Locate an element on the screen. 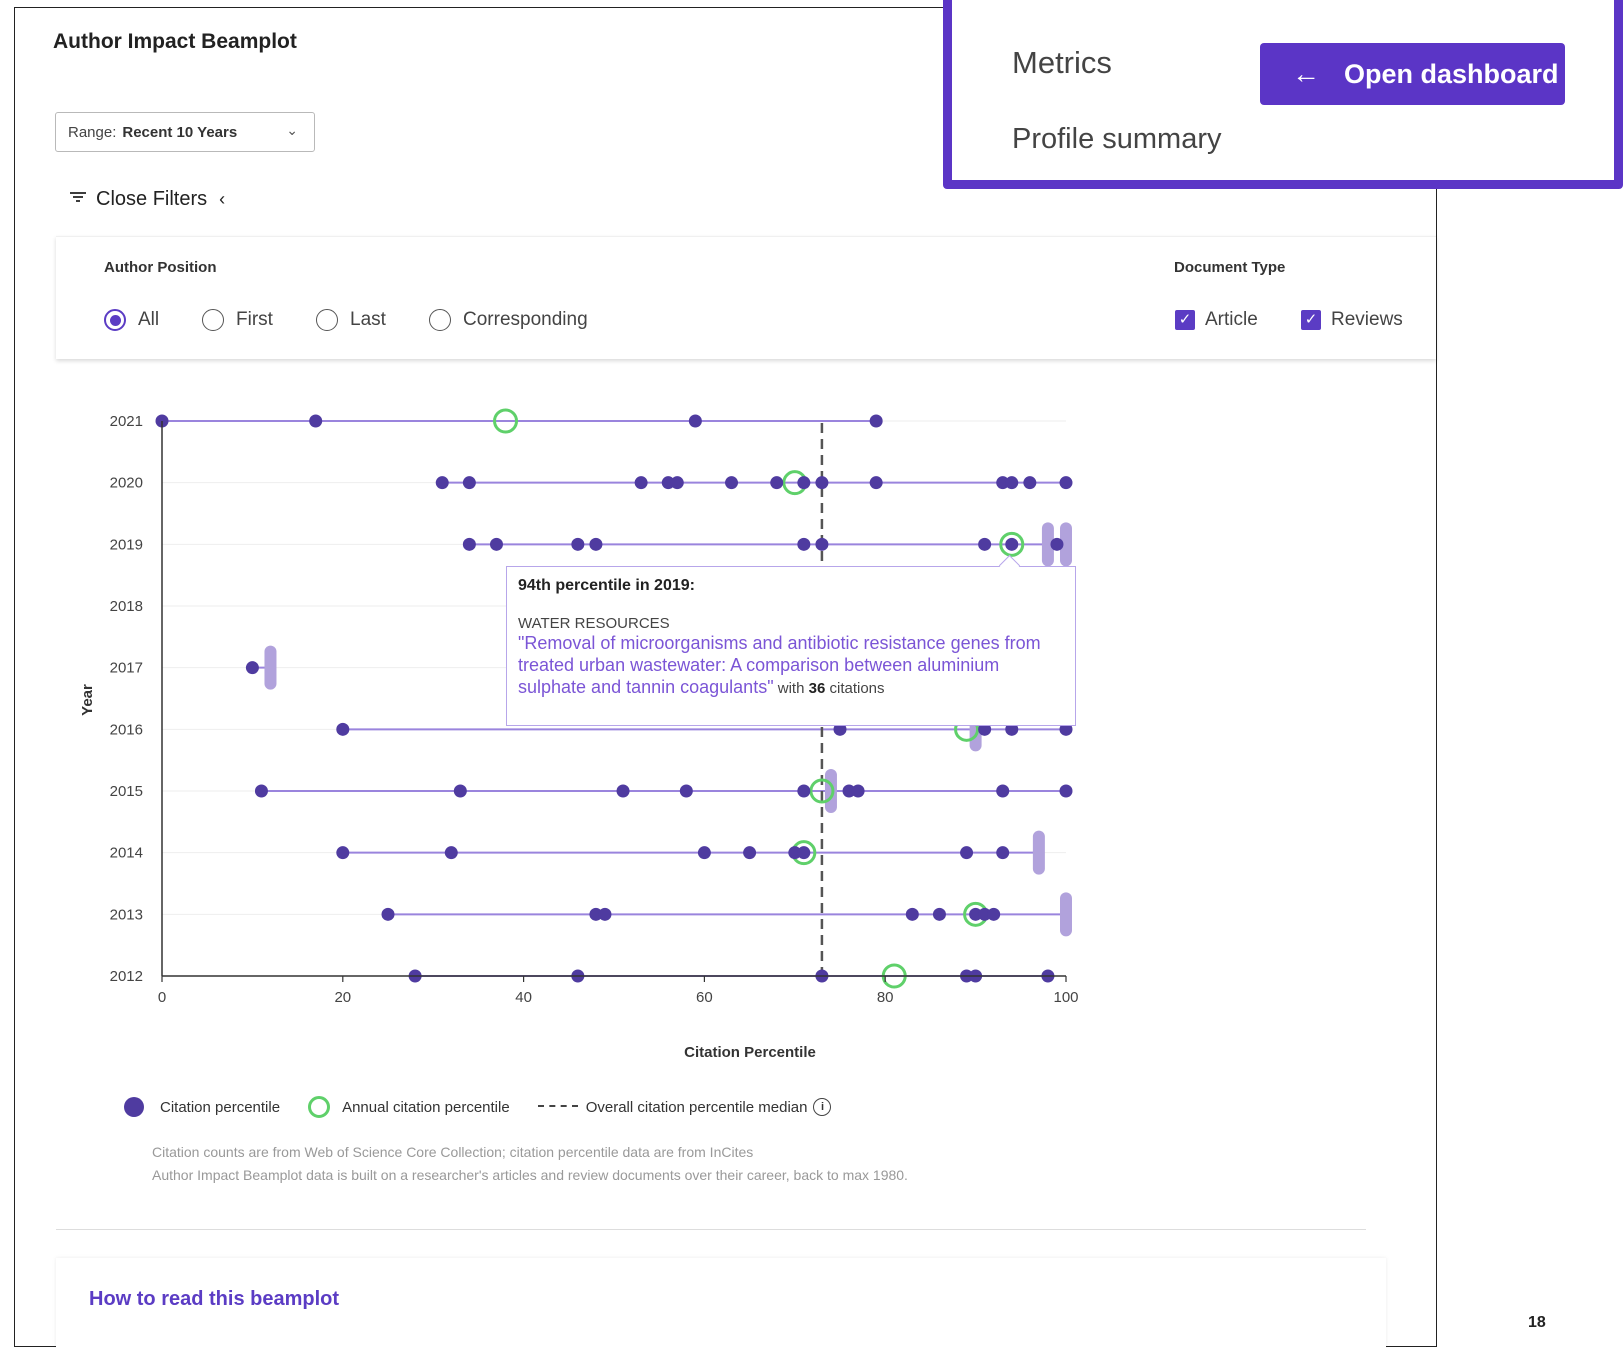 Image resolution: width=1624 pixels, height=1348 pixels. open-dashboard-label: Open dashboard is located at coordinates (1451, 73).